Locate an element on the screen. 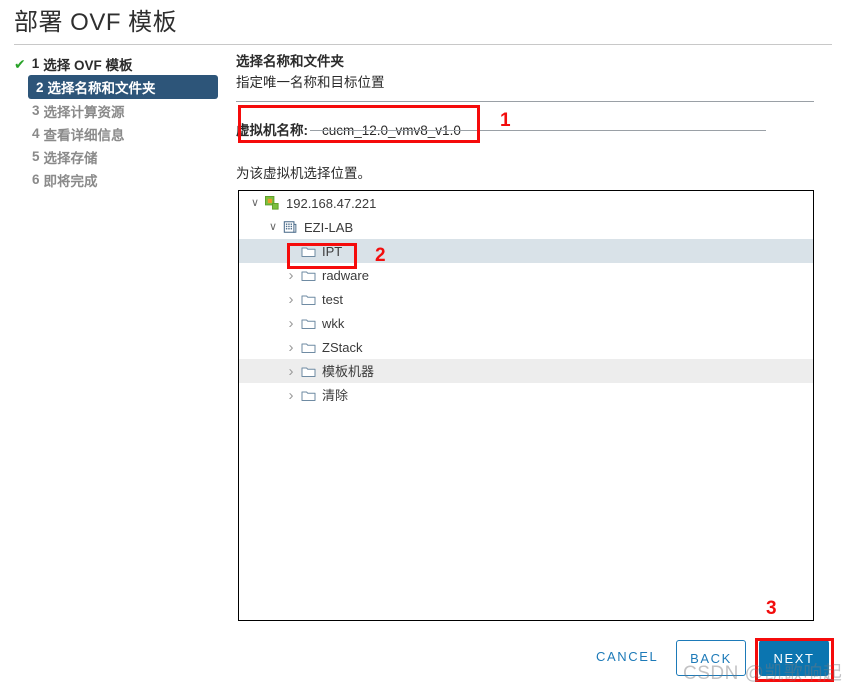 The width and height of the screenshot is (846, 690). wizard-step-number: 6 is located at coordinates (36, 179).